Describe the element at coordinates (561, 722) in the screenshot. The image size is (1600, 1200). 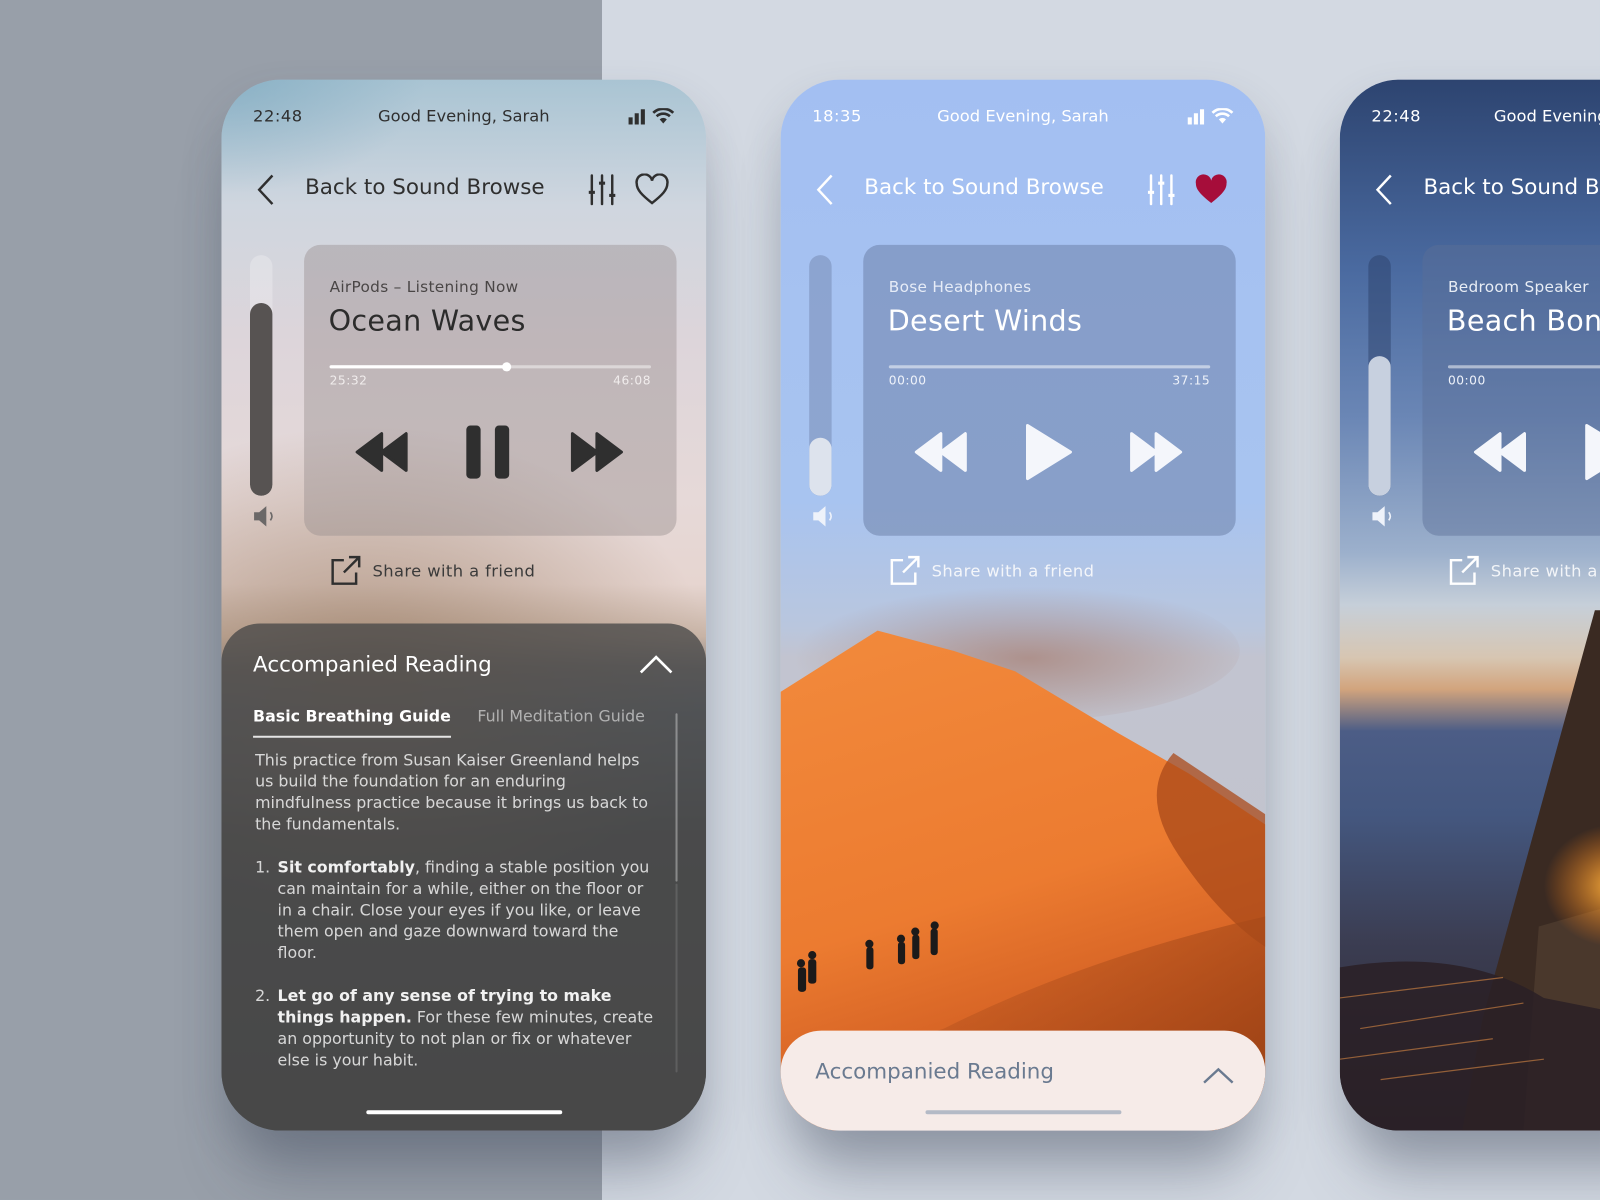
I see `tab-full-meditation-guide: Full Meditation Guide` at that location.